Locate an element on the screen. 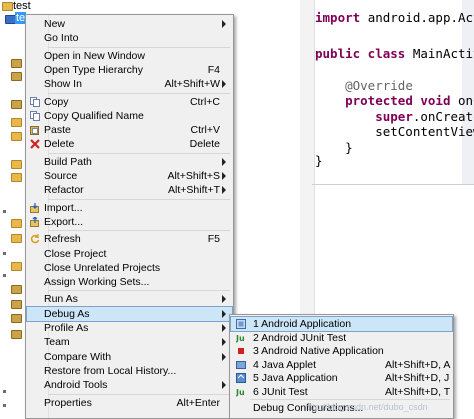 The height and width of the screenshot is (419, 474). menu-item-copy-qualified-name: Copy Qualified Name is located at coordinates (129, 116).